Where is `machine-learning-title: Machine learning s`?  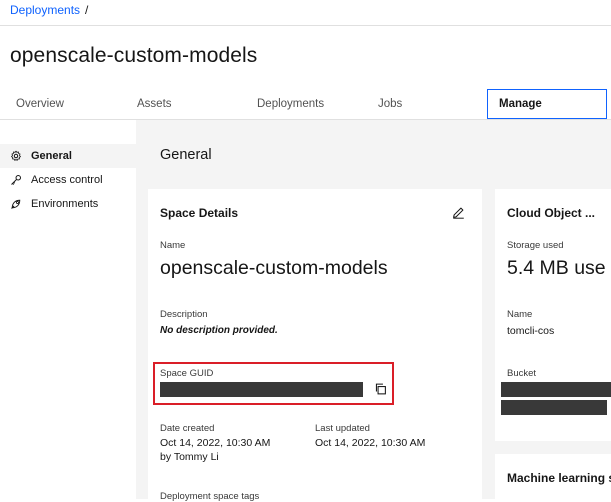 machine-learning-title: Machine learning s is located at coordinates (559, 478).